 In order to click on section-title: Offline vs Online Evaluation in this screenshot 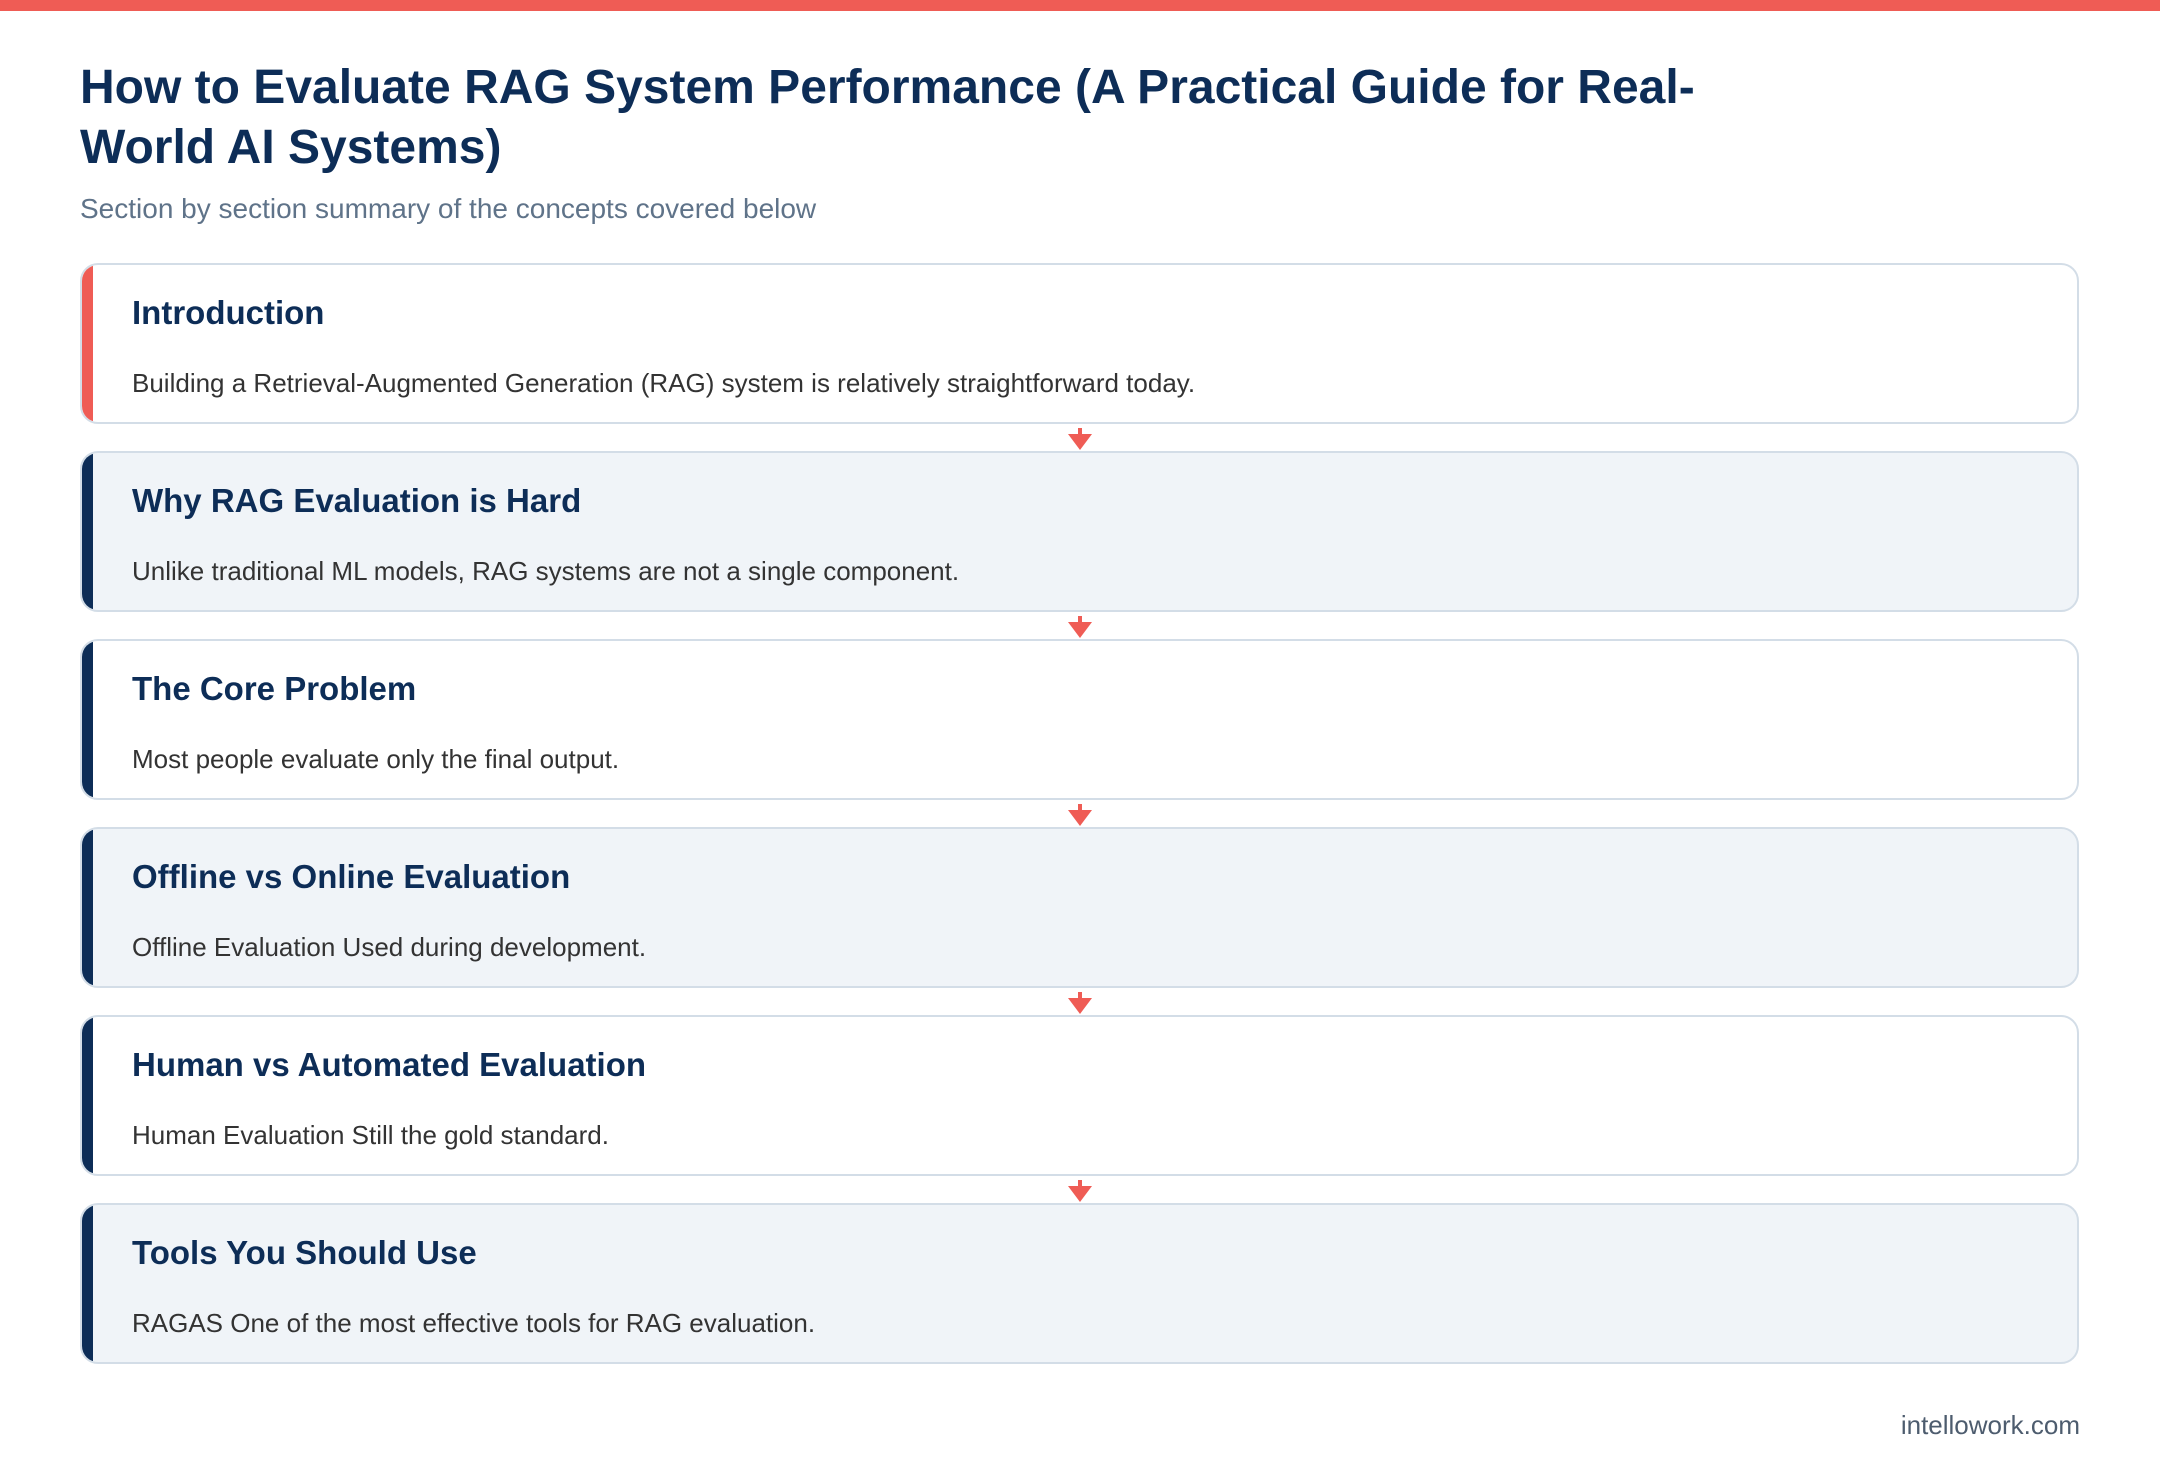, I will do `click(351, 876)`.